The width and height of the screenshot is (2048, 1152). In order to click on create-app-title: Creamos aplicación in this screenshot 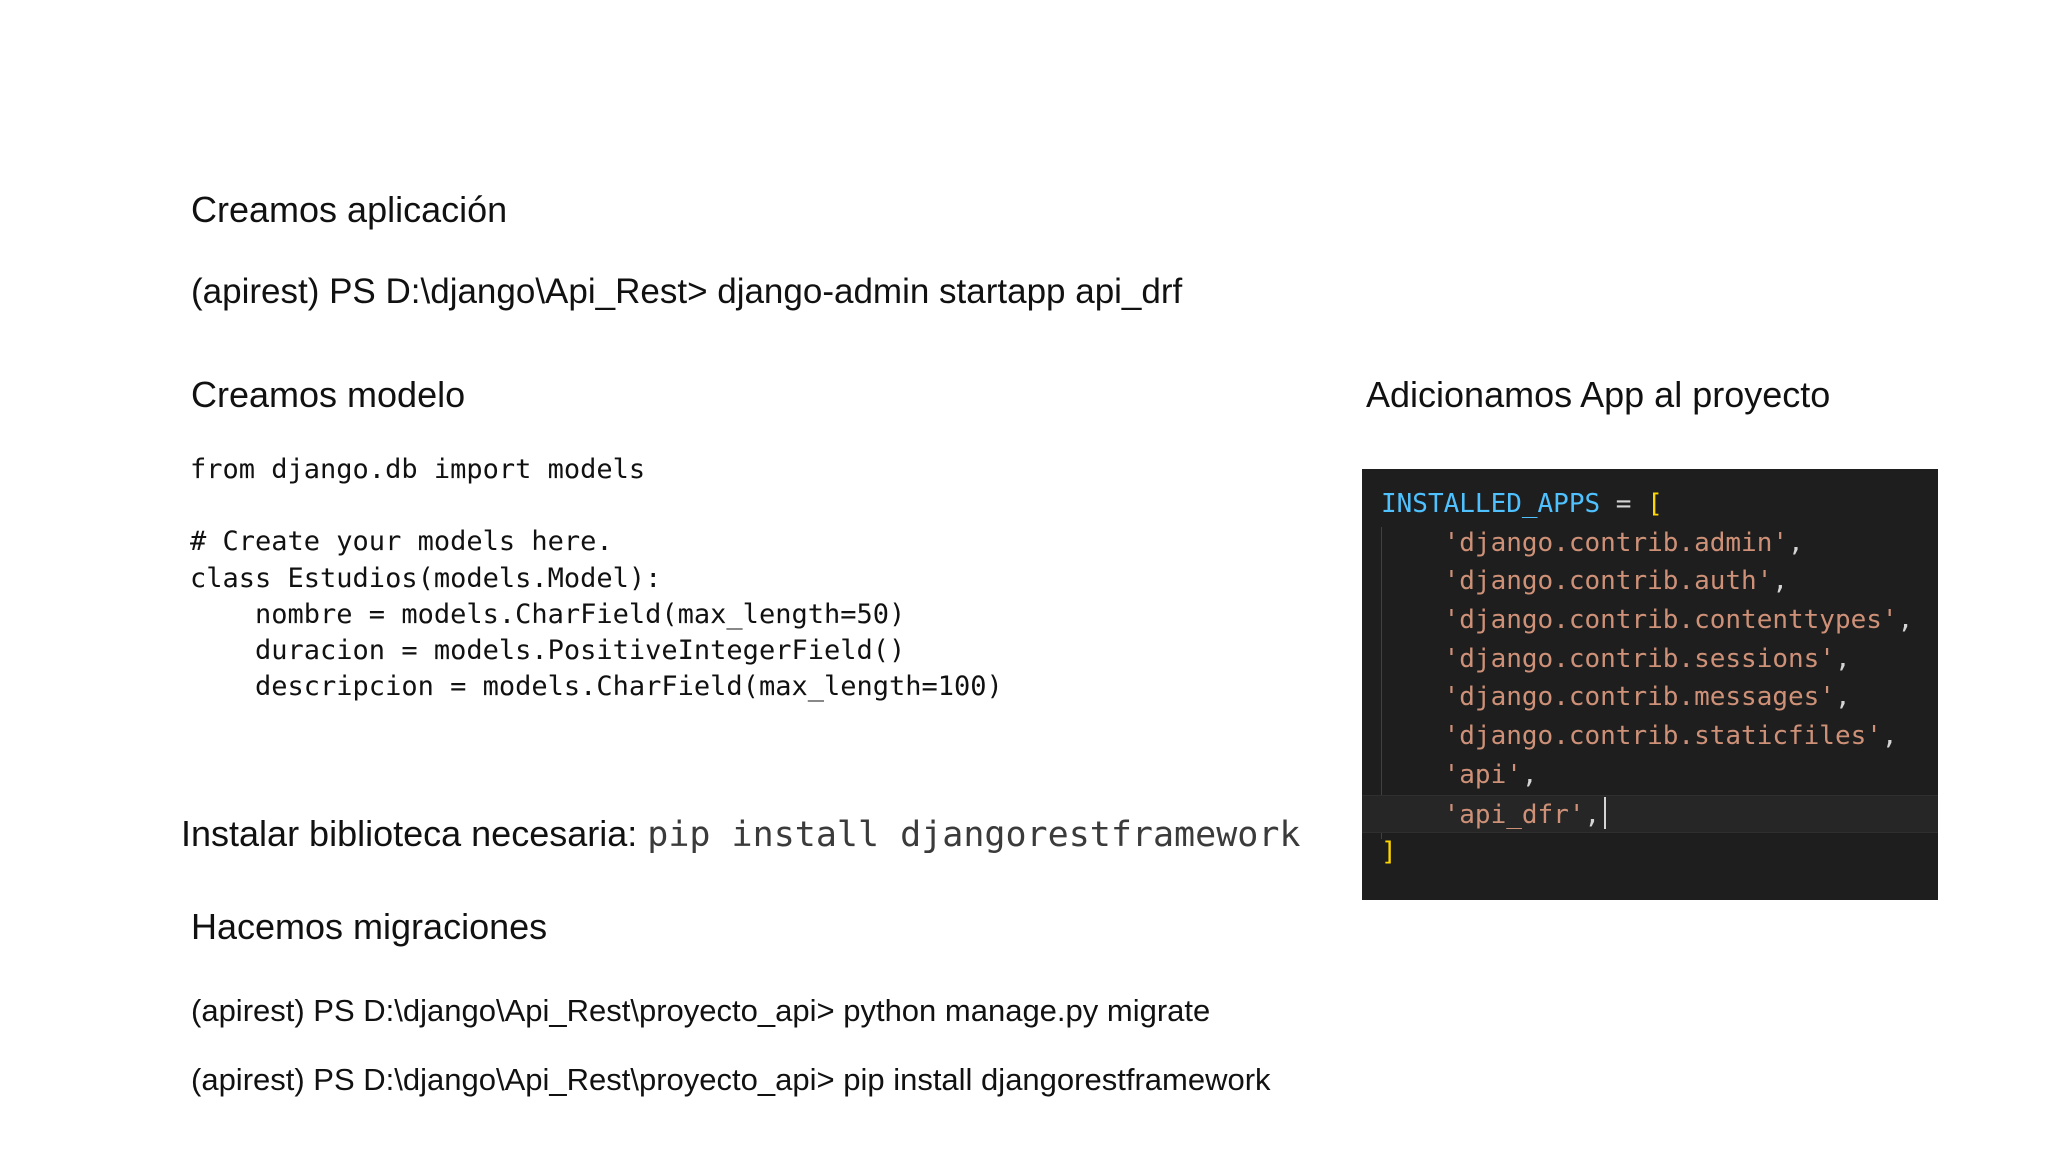, I will do `click(349, 209)`.